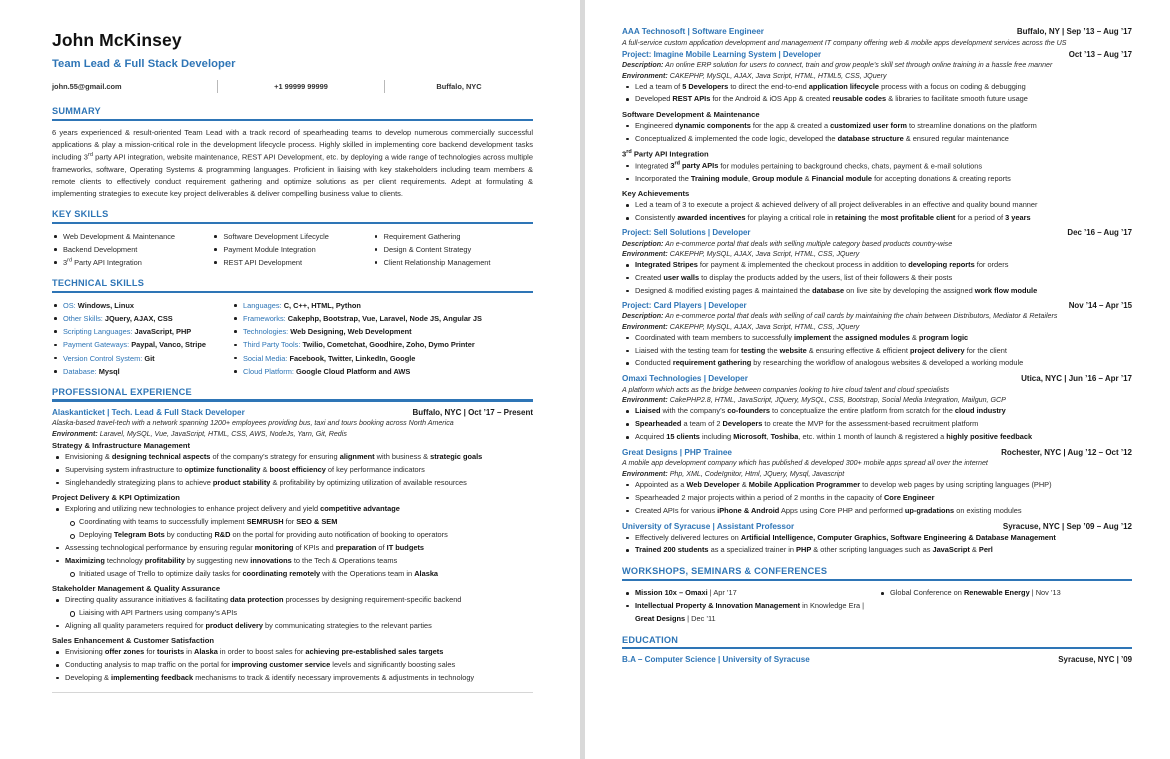 Image resolution: width=1170 pixels, height=759 pixels. I want to click on group-heading: 3rd Party API Integration, so click(665, 154).